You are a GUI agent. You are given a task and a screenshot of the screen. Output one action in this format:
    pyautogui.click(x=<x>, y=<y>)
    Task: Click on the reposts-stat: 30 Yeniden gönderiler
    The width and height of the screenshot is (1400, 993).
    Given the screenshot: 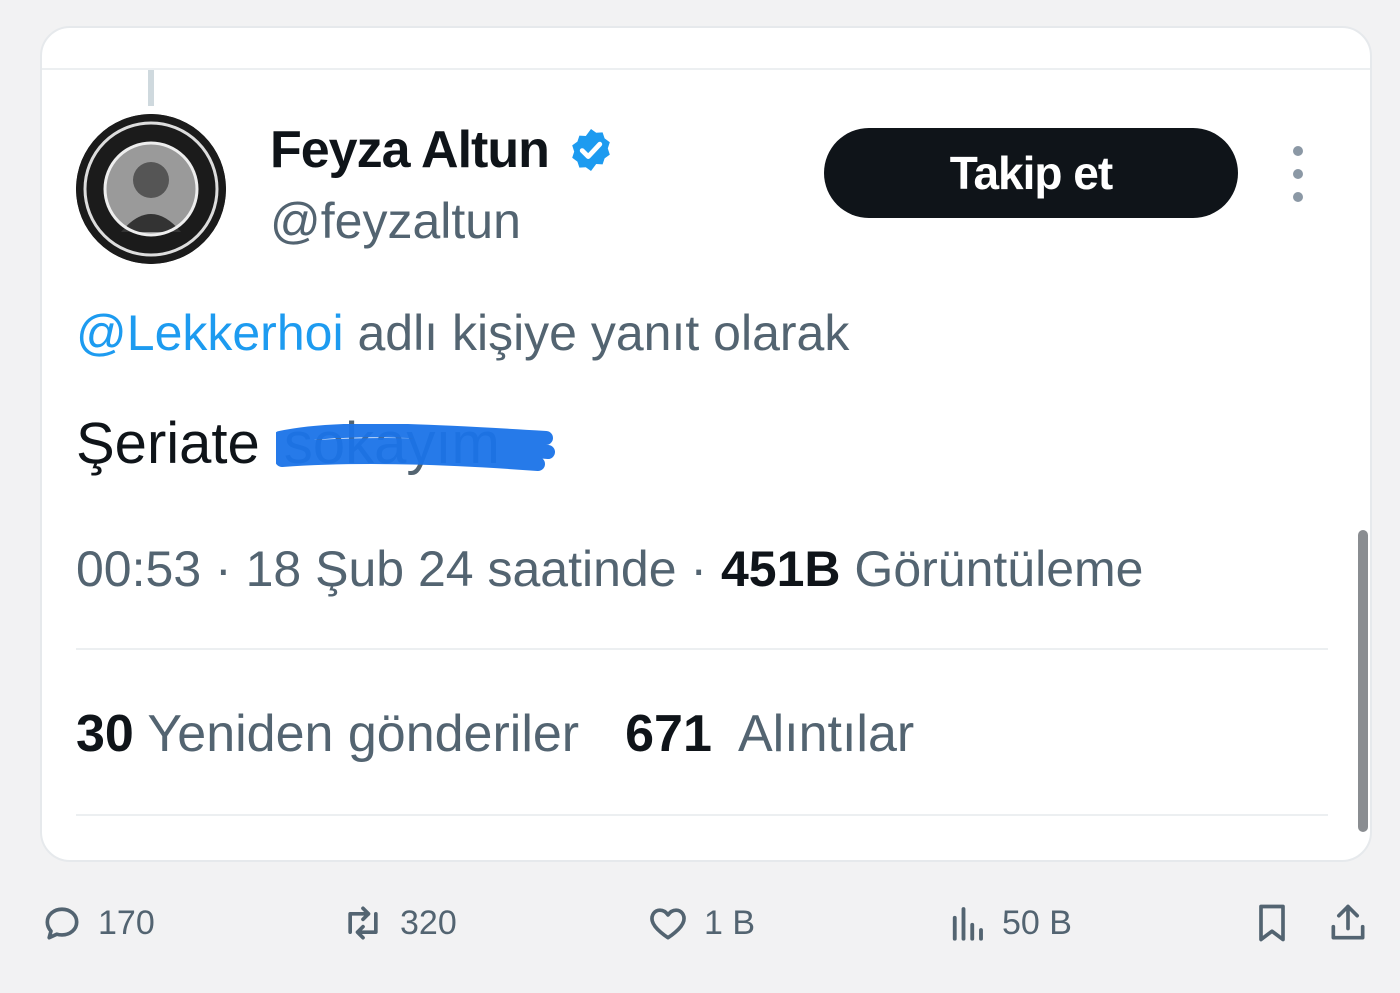 What is the action you would take?
    pyautogui.click(x=327, y=734)
    